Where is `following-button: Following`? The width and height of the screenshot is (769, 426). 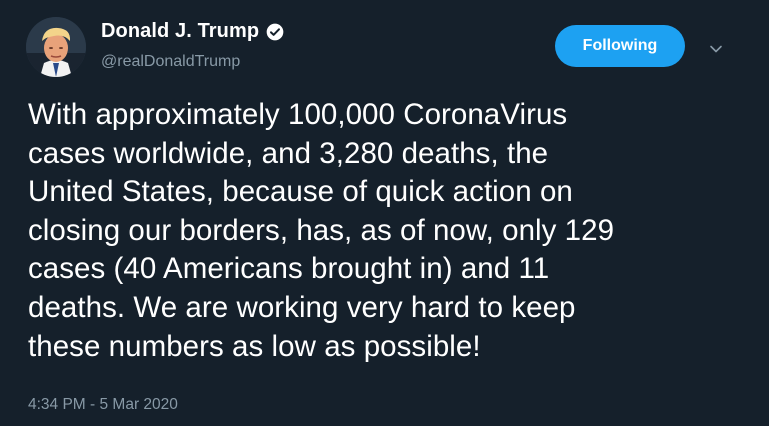
following-button: Following is located at coordinates (620, 46).